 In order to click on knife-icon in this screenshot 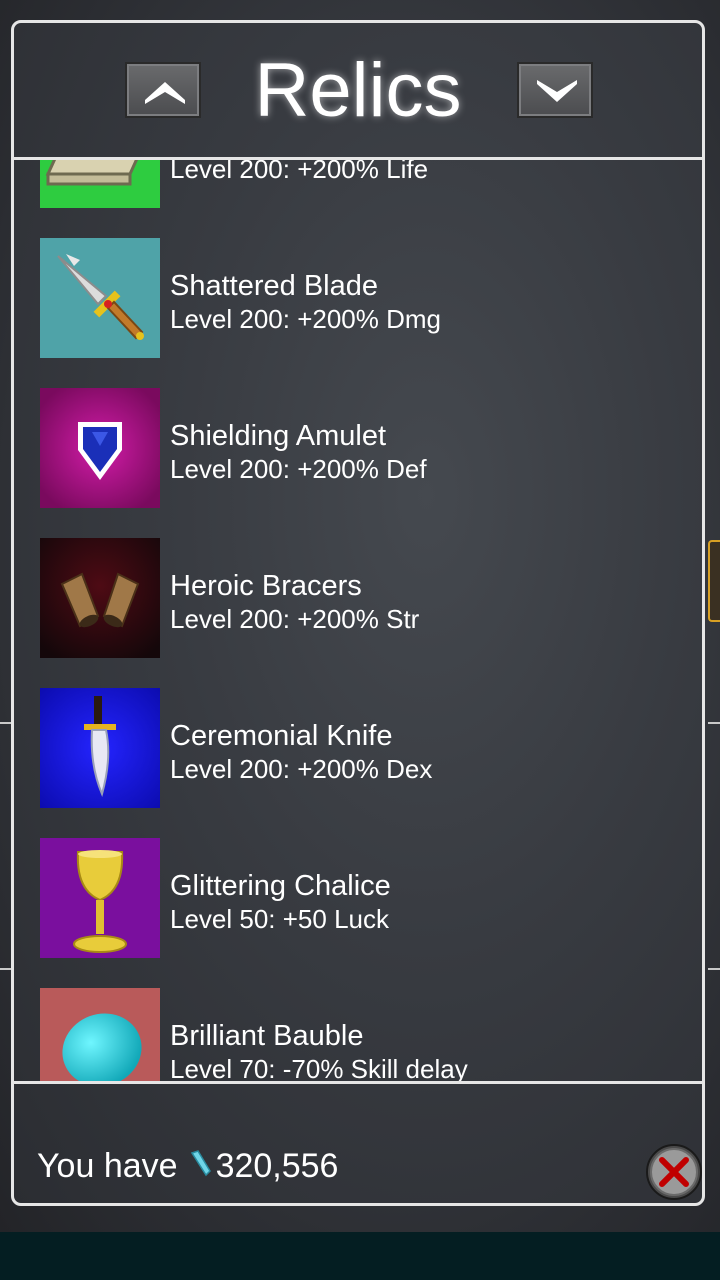, I will do `click(100, 748)`.